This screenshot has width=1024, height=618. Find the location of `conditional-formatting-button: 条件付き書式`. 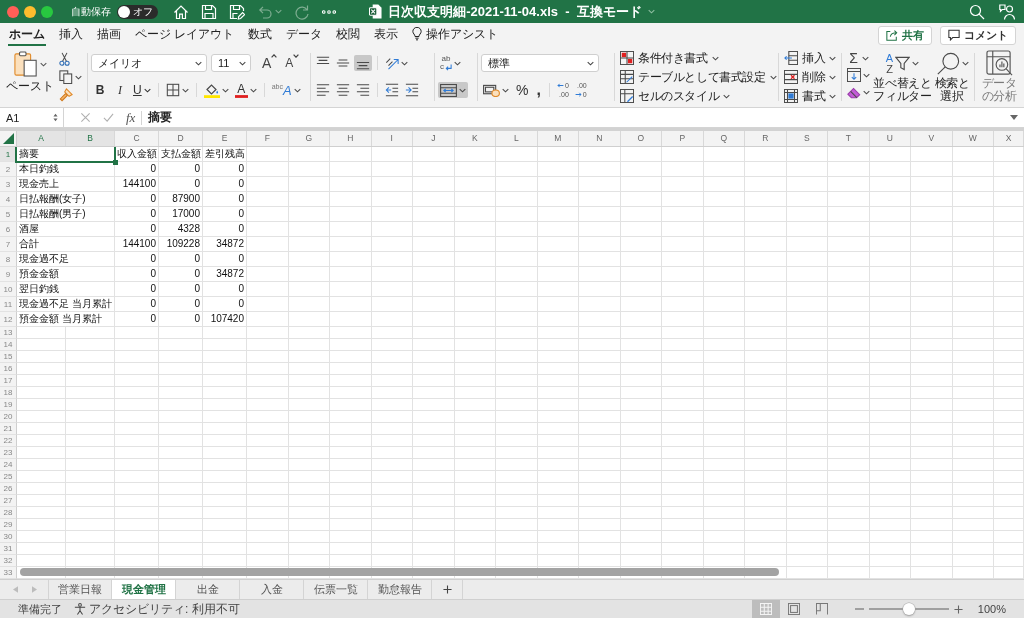

conditional-formatting-button: 条件付き書式 is located at coordinates (696, 58).